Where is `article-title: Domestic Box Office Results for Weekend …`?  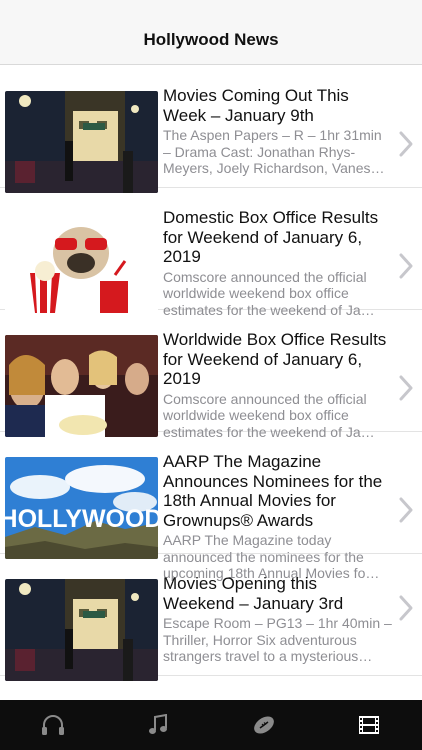 article-title: Domestic Box Office Results for Weekend … is located at coordinates (271, 237).